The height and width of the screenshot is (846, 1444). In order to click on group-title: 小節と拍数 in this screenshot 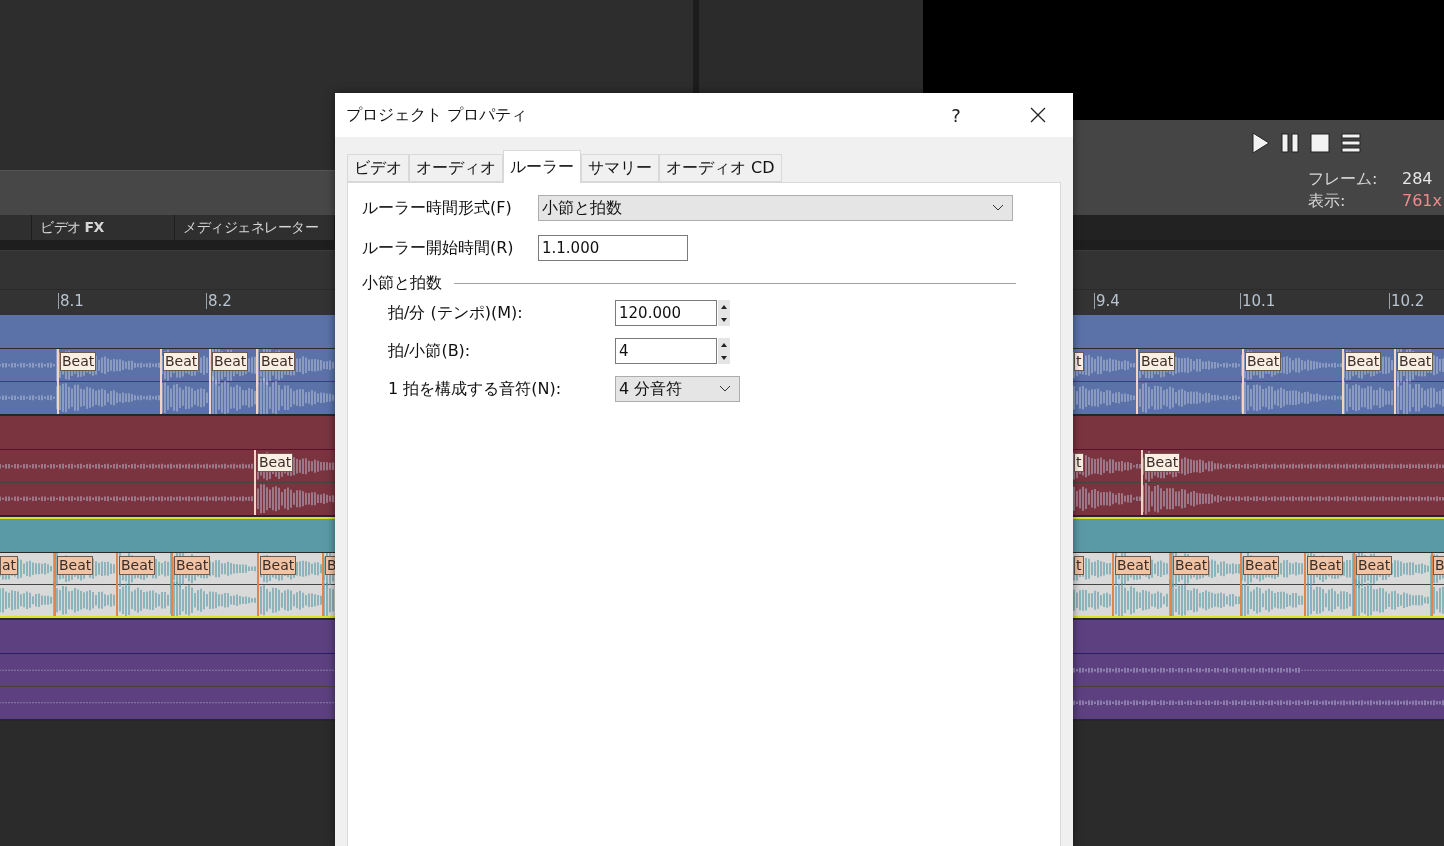, I will do `click(402, 283)`.